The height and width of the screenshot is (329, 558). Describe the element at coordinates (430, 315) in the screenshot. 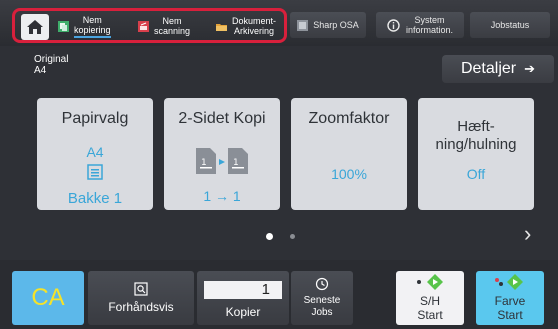

I see `start-bw-line: Start` at that location.